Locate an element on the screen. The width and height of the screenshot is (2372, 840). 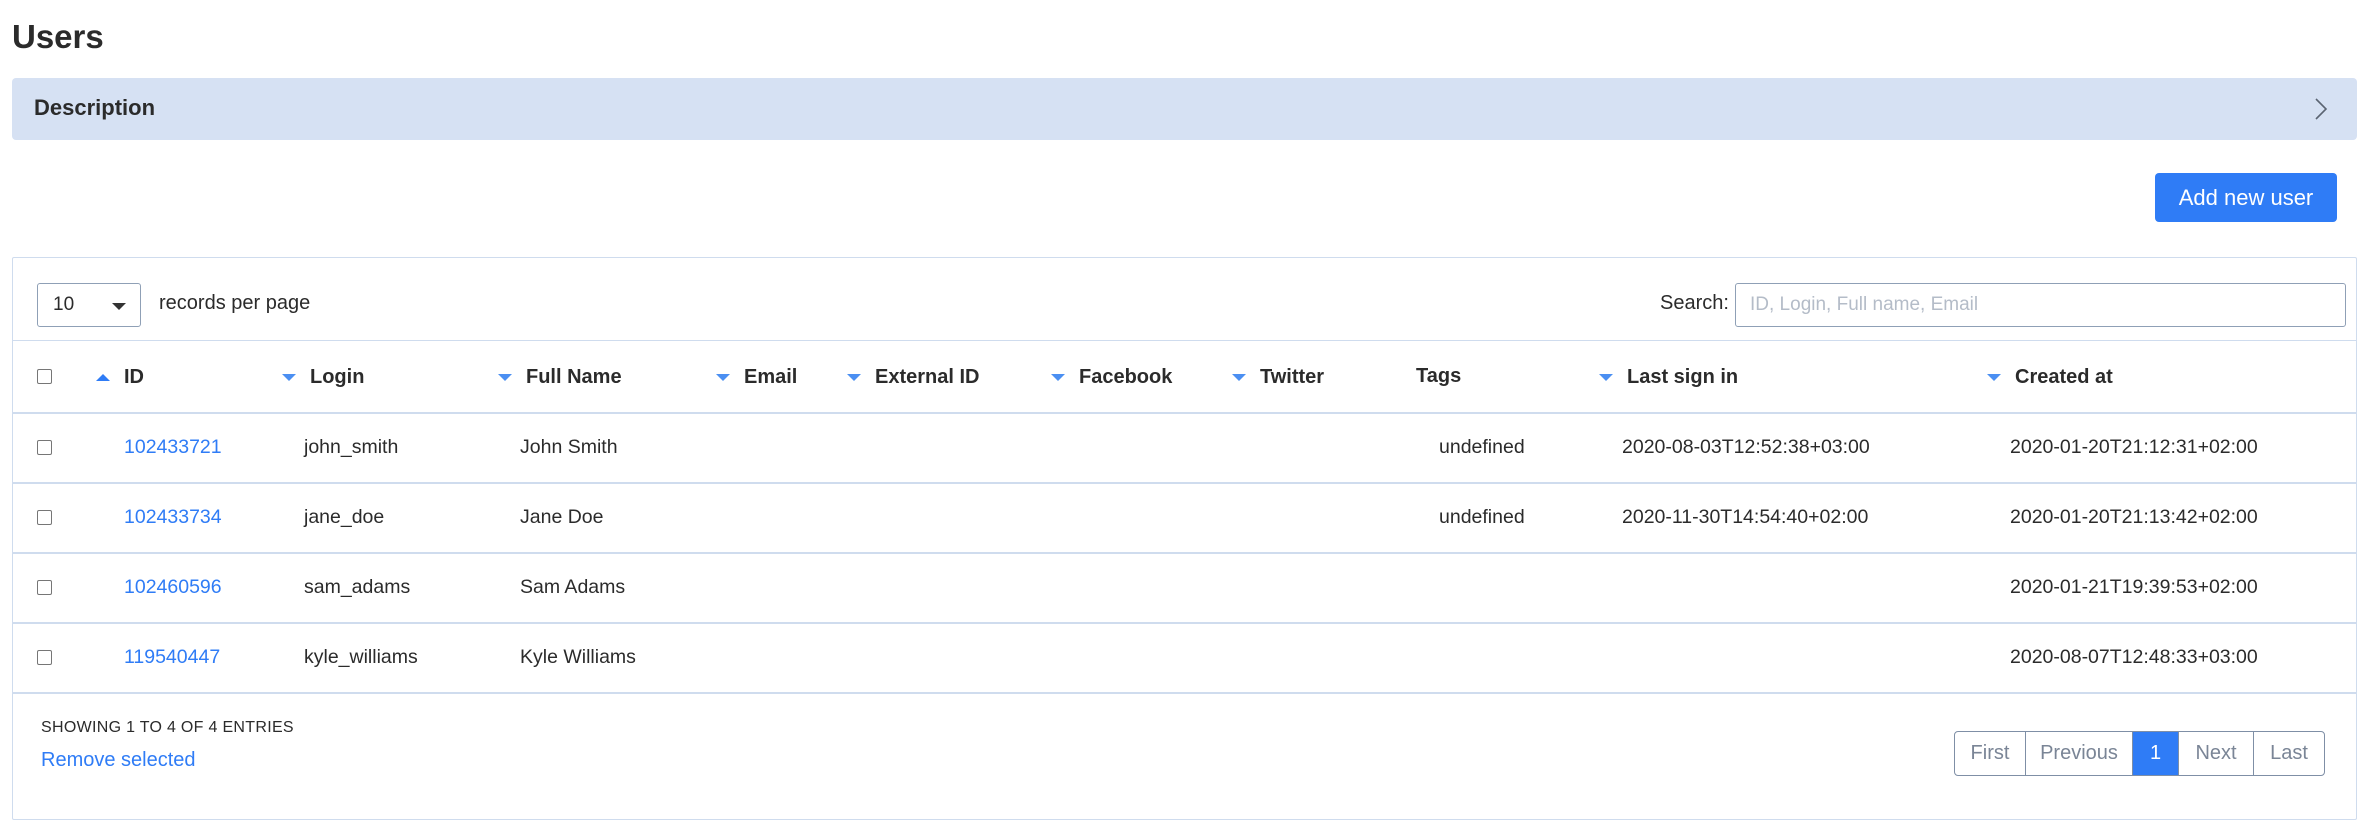
records-per-page-label: records per page is located at coordinates (235, 303).